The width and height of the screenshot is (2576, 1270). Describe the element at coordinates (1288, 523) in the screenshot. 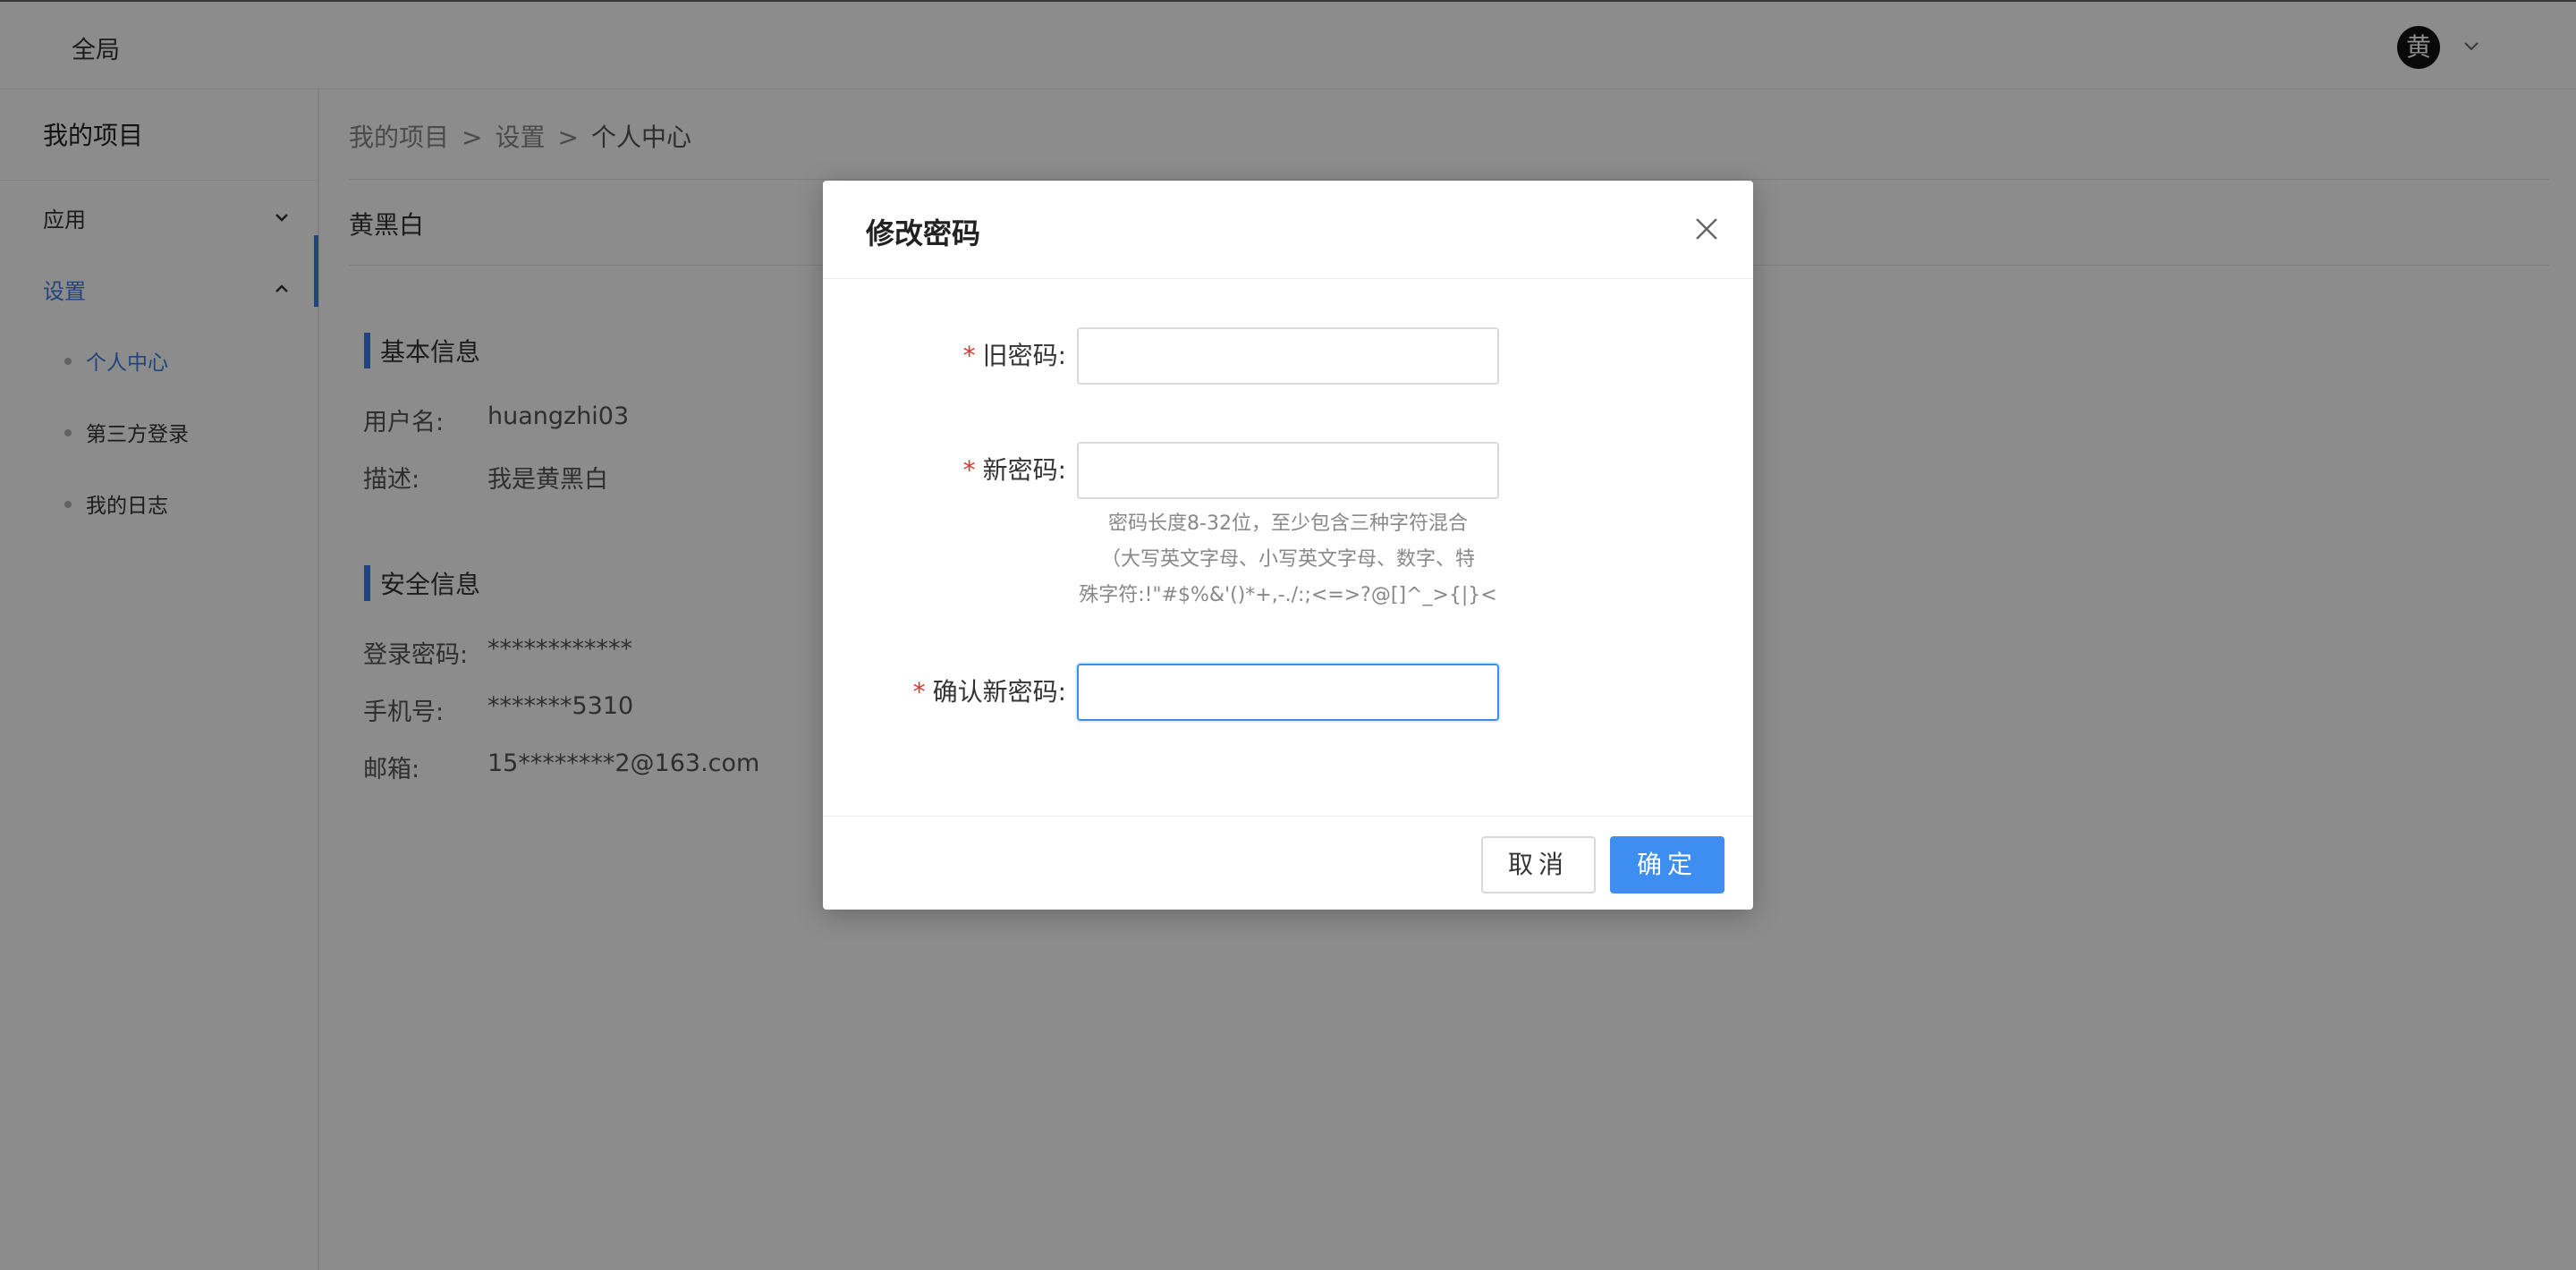

I see `hint-line: 密码长度8-32位，至少包含三种字符混合` at that location.